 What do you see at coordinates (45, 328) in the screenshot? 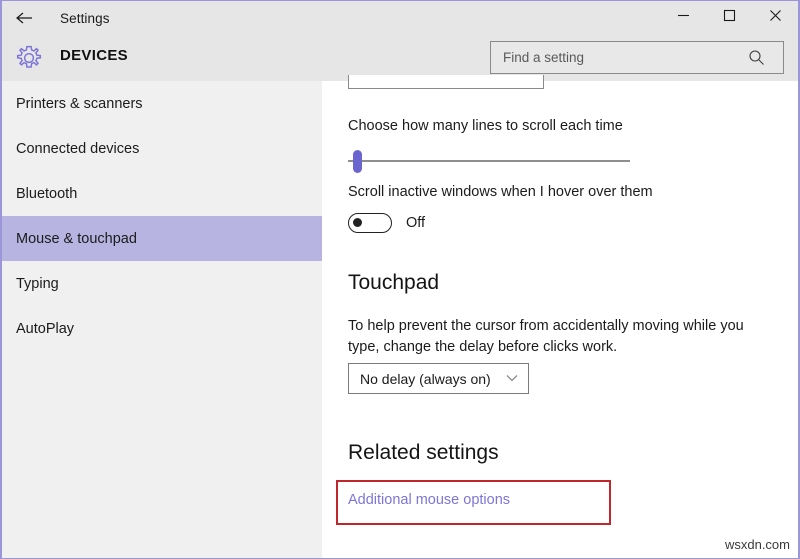
I see `sidebar-item-label: AutoPlay` at bounding box center [45, 328].